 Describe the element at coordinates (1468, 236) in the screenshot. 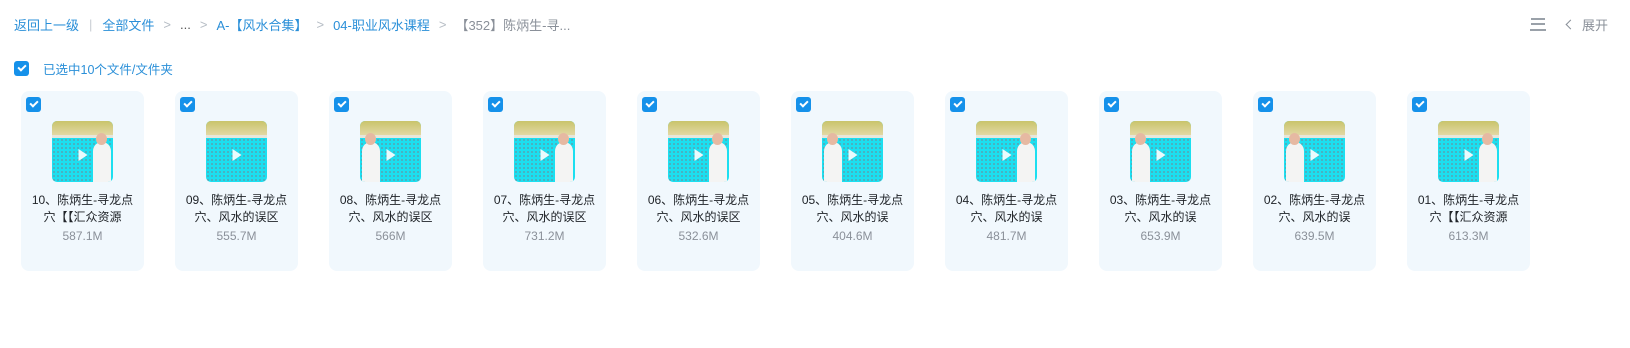

I see `file-size: 613.3M` at that location.